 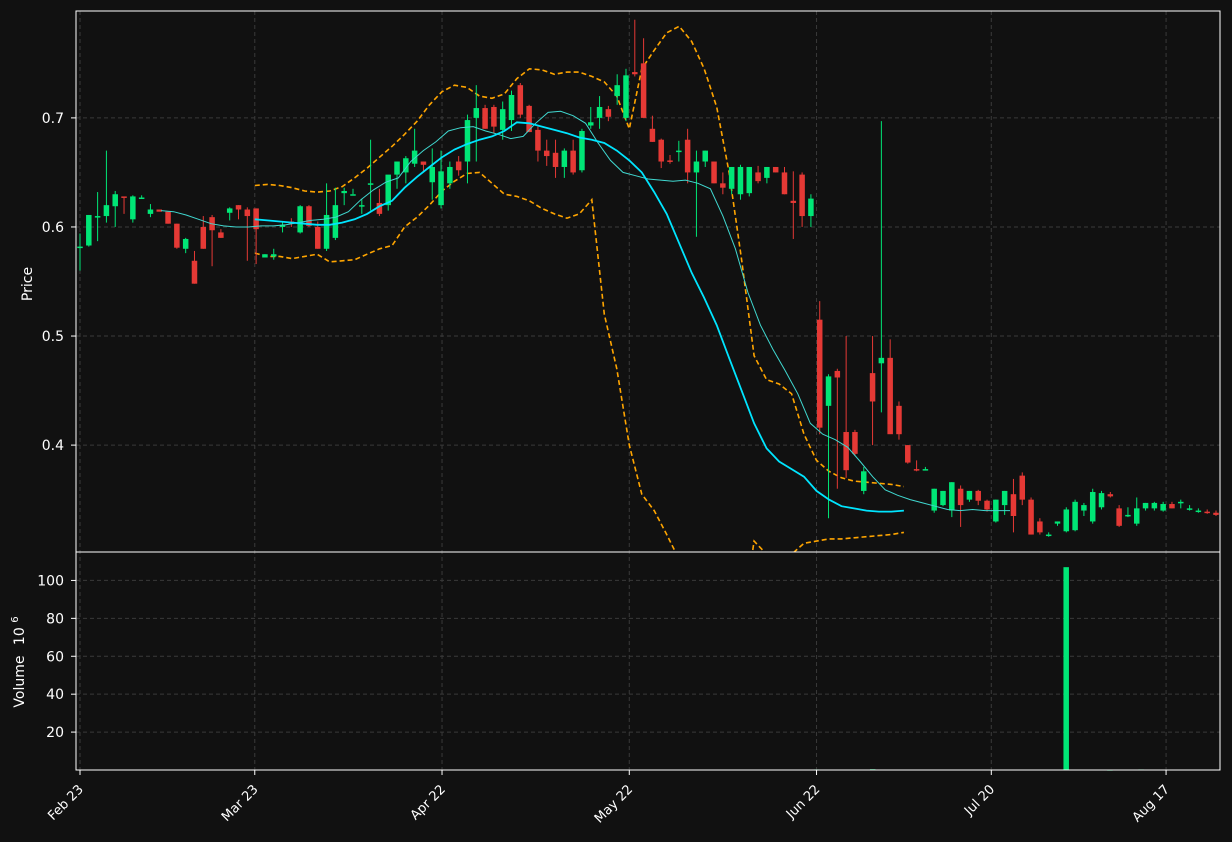 I want to click on price-tick-label: 0.6, so click(x=53, y=228).